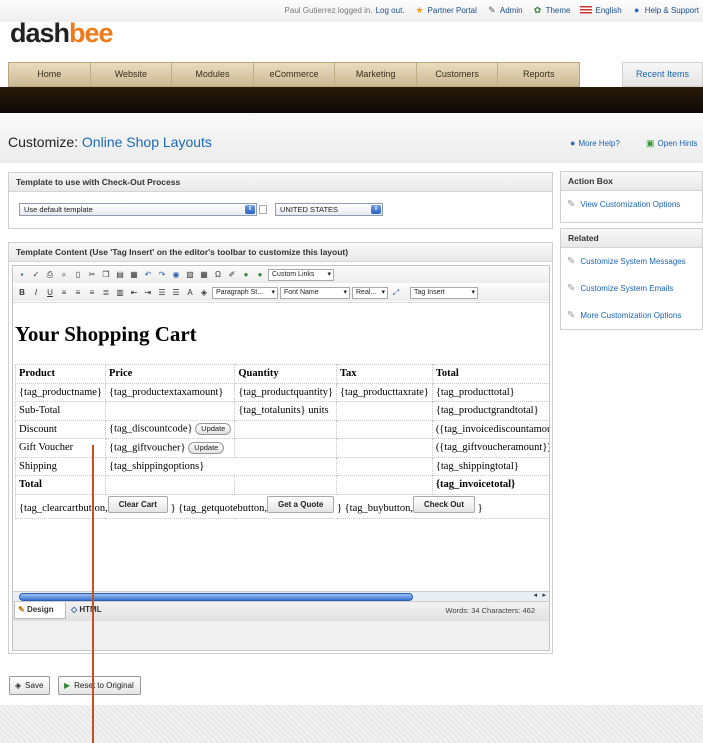  What do you see at coordinates (132, 74) in the screenshot?
I see `nav-tab-website: Website` at bounding box center [132, 74].